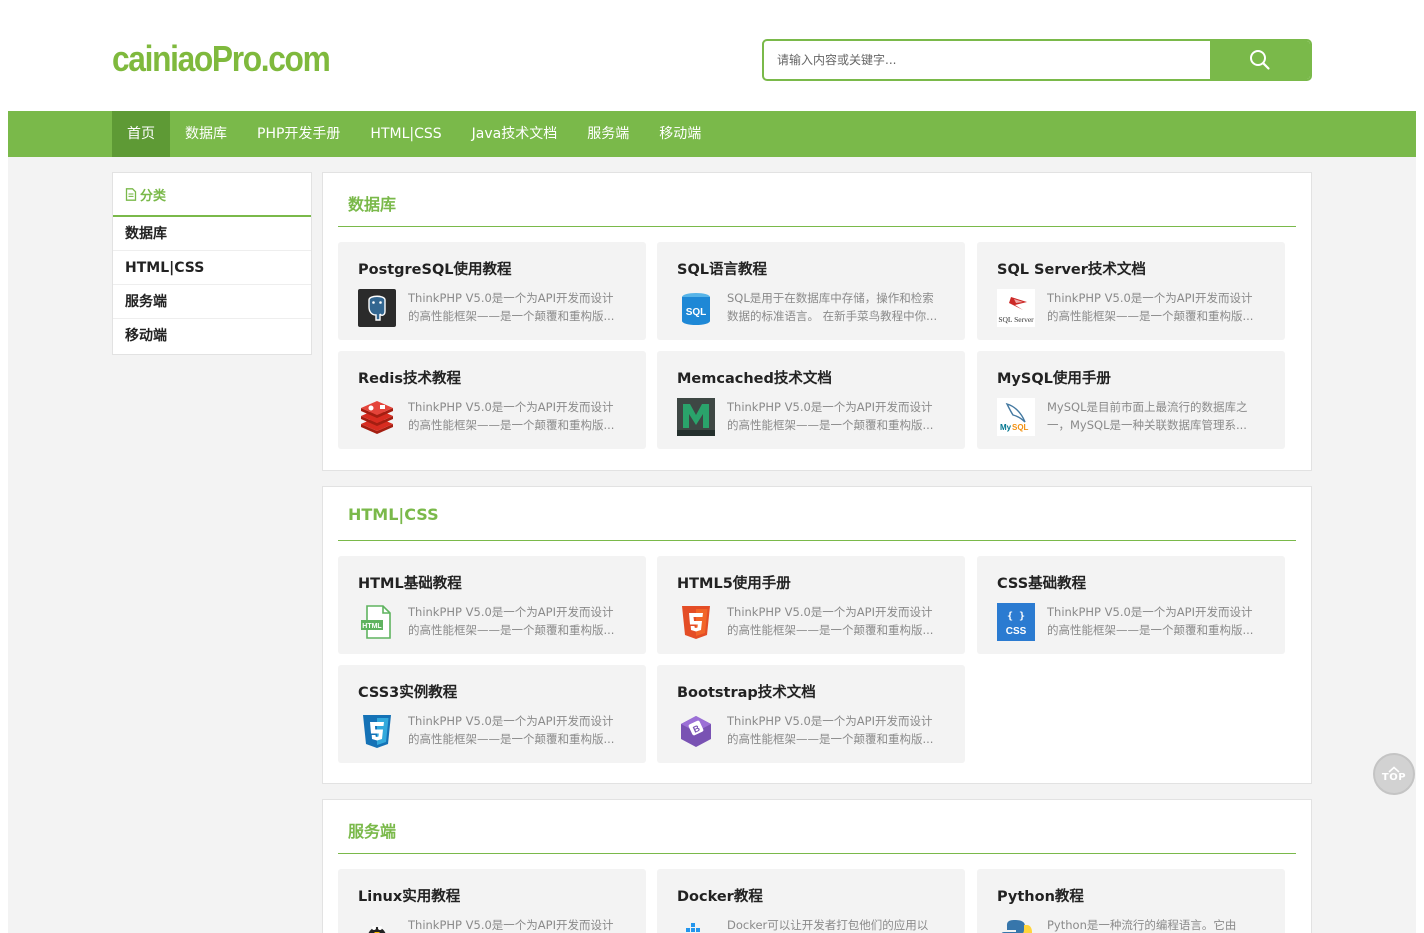  I want to click on nav-item-html-css: HTML|CSS, so click(405, 134).